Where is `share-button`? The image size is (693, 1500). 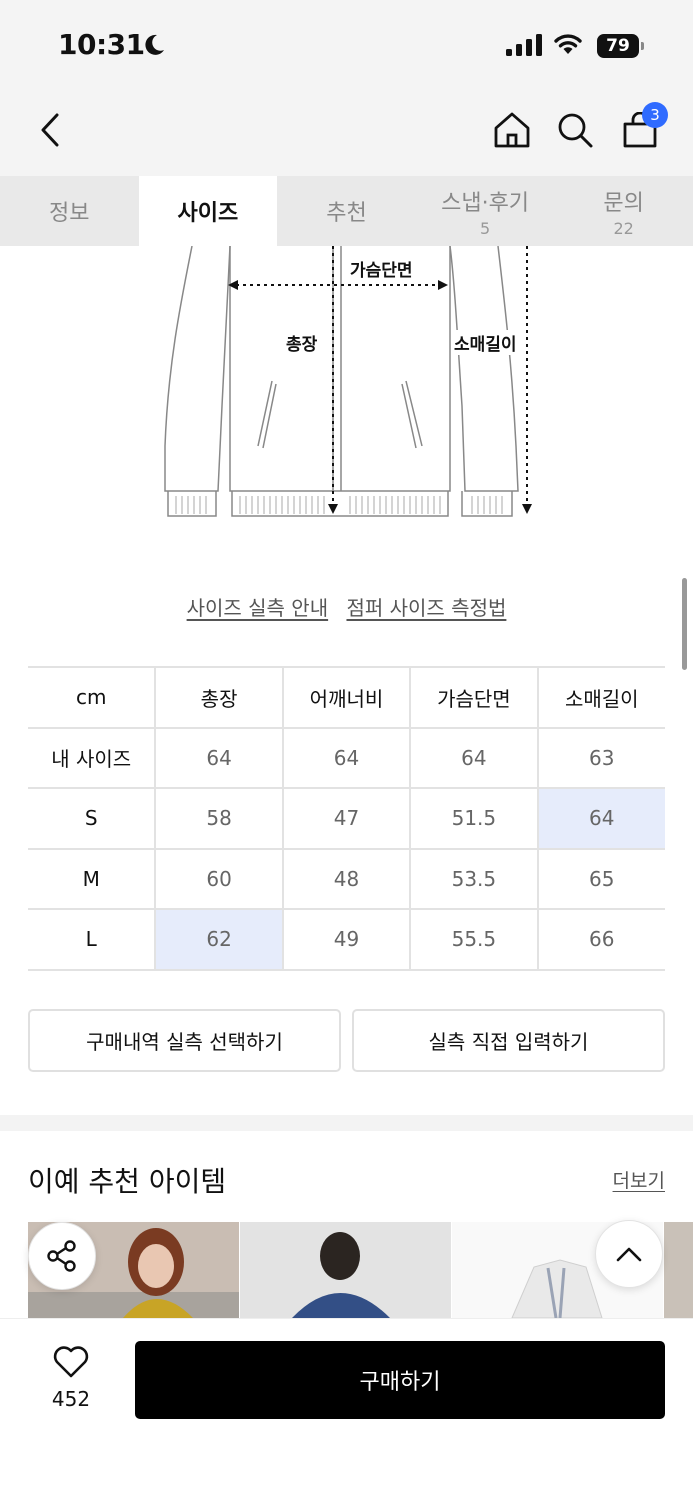
share-button is located at coordinates (62, 1256).